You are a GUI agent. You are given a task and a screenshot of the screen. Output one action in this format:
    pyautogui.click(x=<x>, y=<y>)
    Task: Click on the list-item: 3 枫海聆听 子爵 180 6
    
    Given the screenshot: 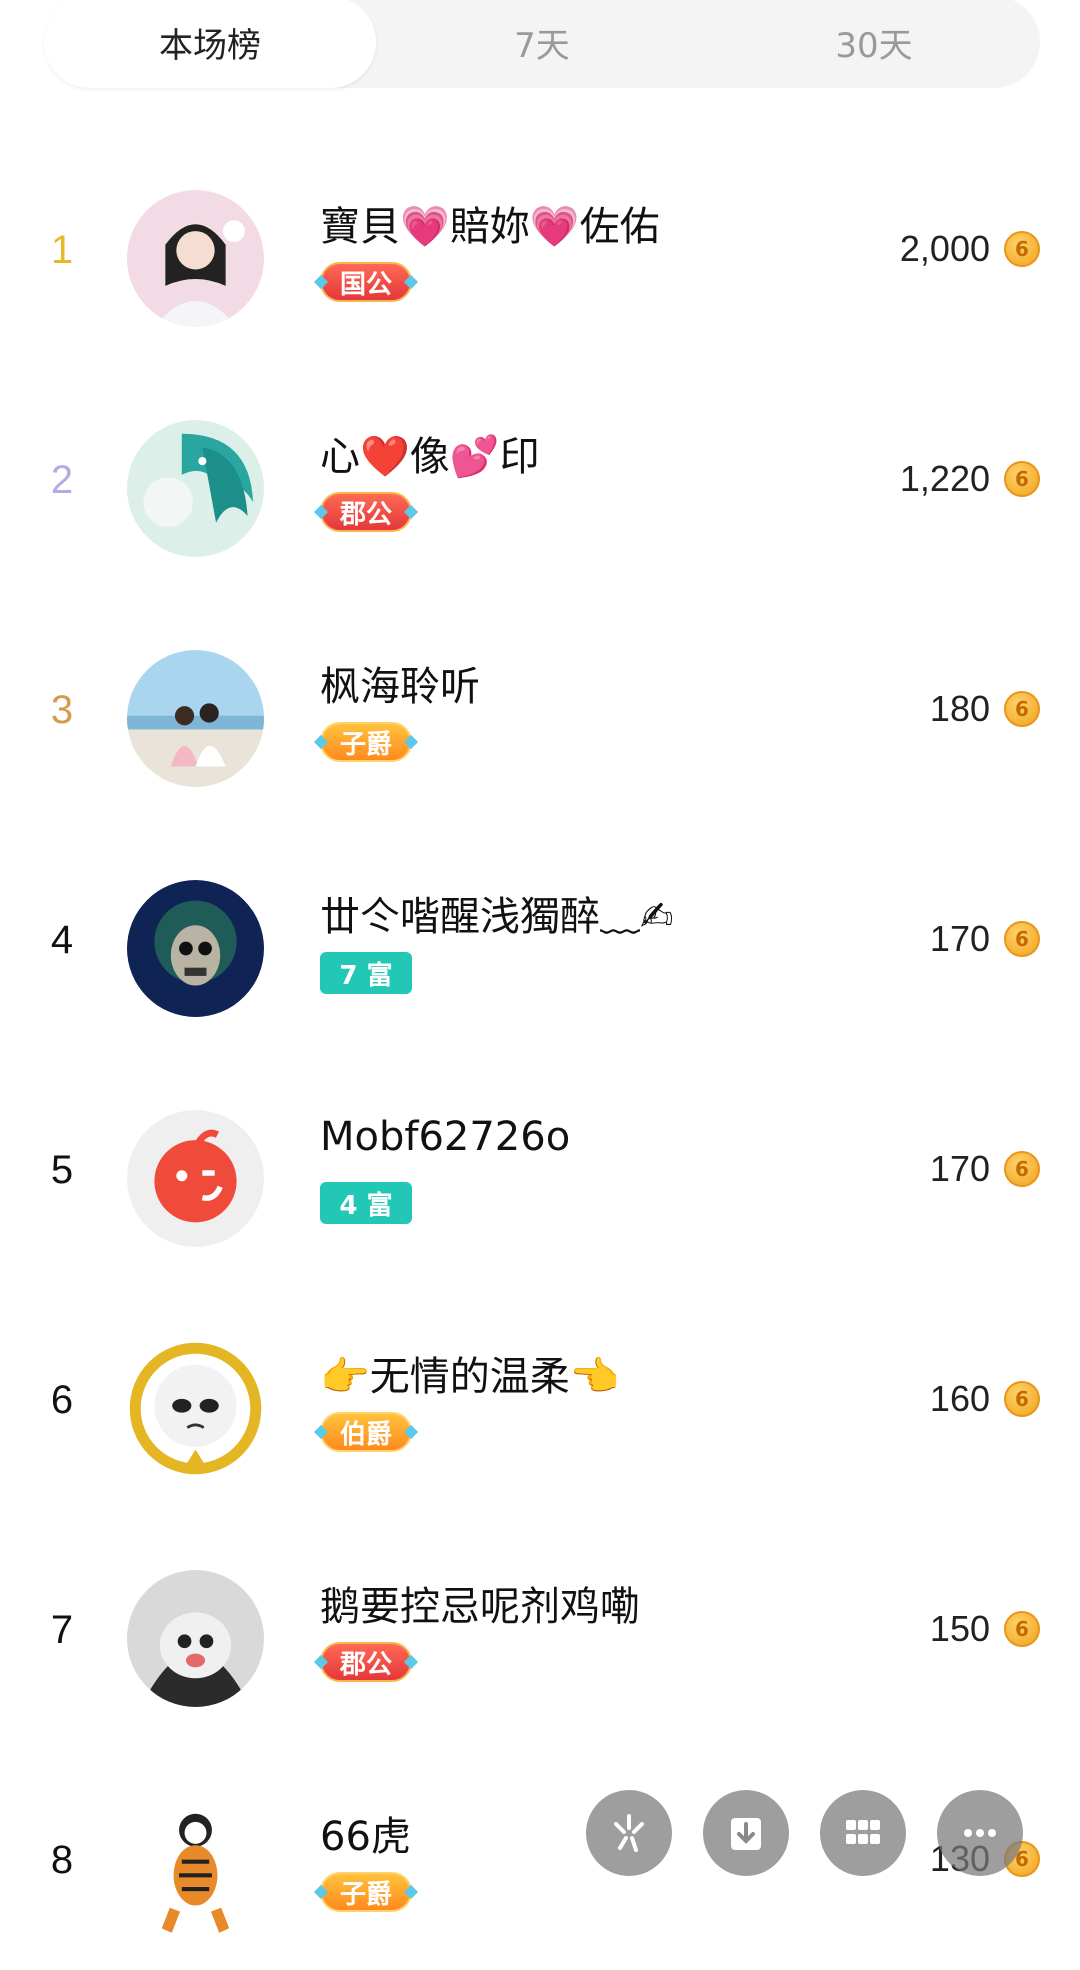 What is the action you would take?
    pyautogui.click(x=540, y=705)
    